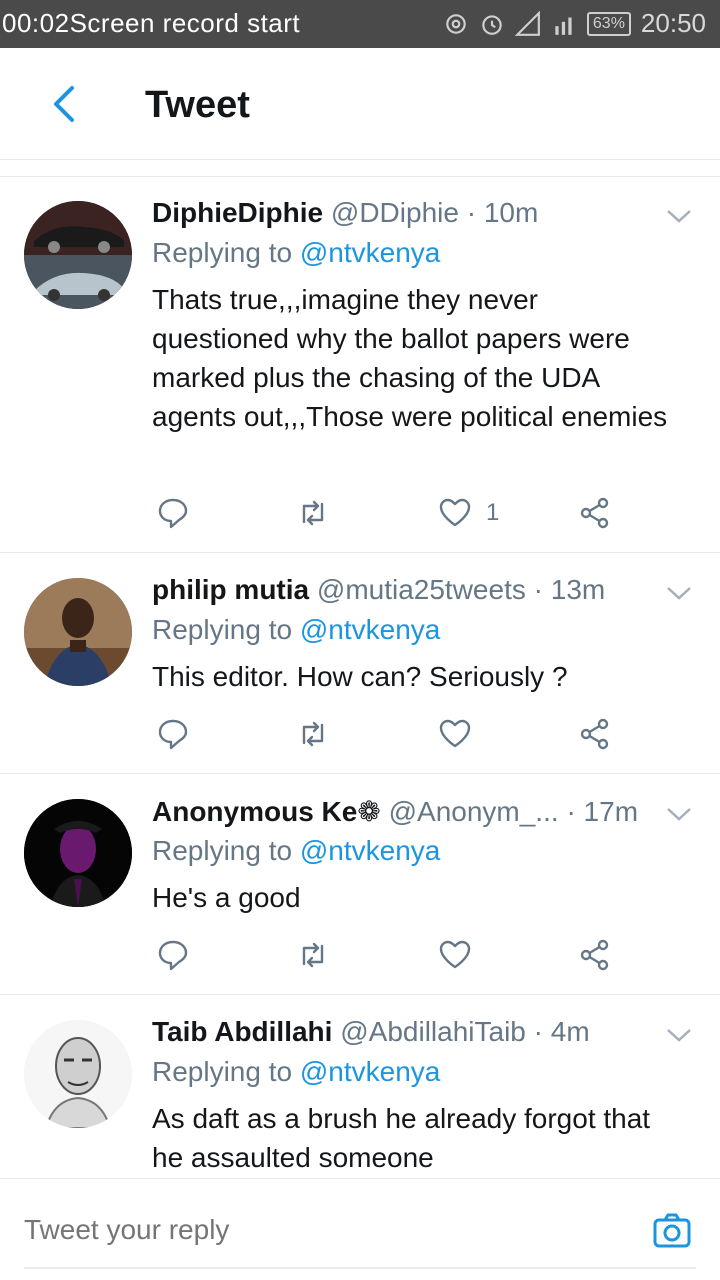 The height and width of the screenshot is (1280, 720). Describe the element at coordinates (324, 1230) in the screenshot. I see `reply-input` at that location.